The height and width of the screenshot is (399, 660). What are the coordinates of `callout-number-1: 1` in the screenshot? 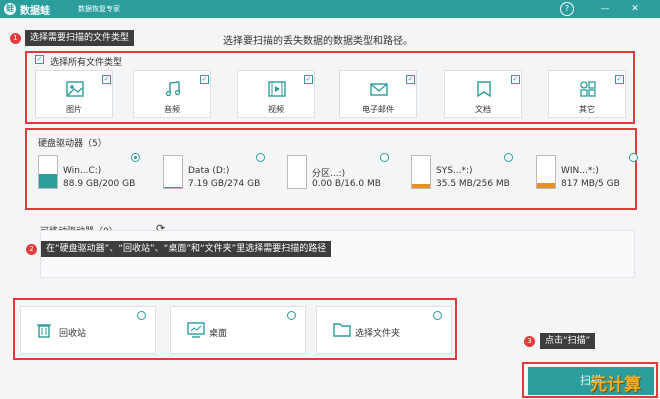 It's located at (15, 38).